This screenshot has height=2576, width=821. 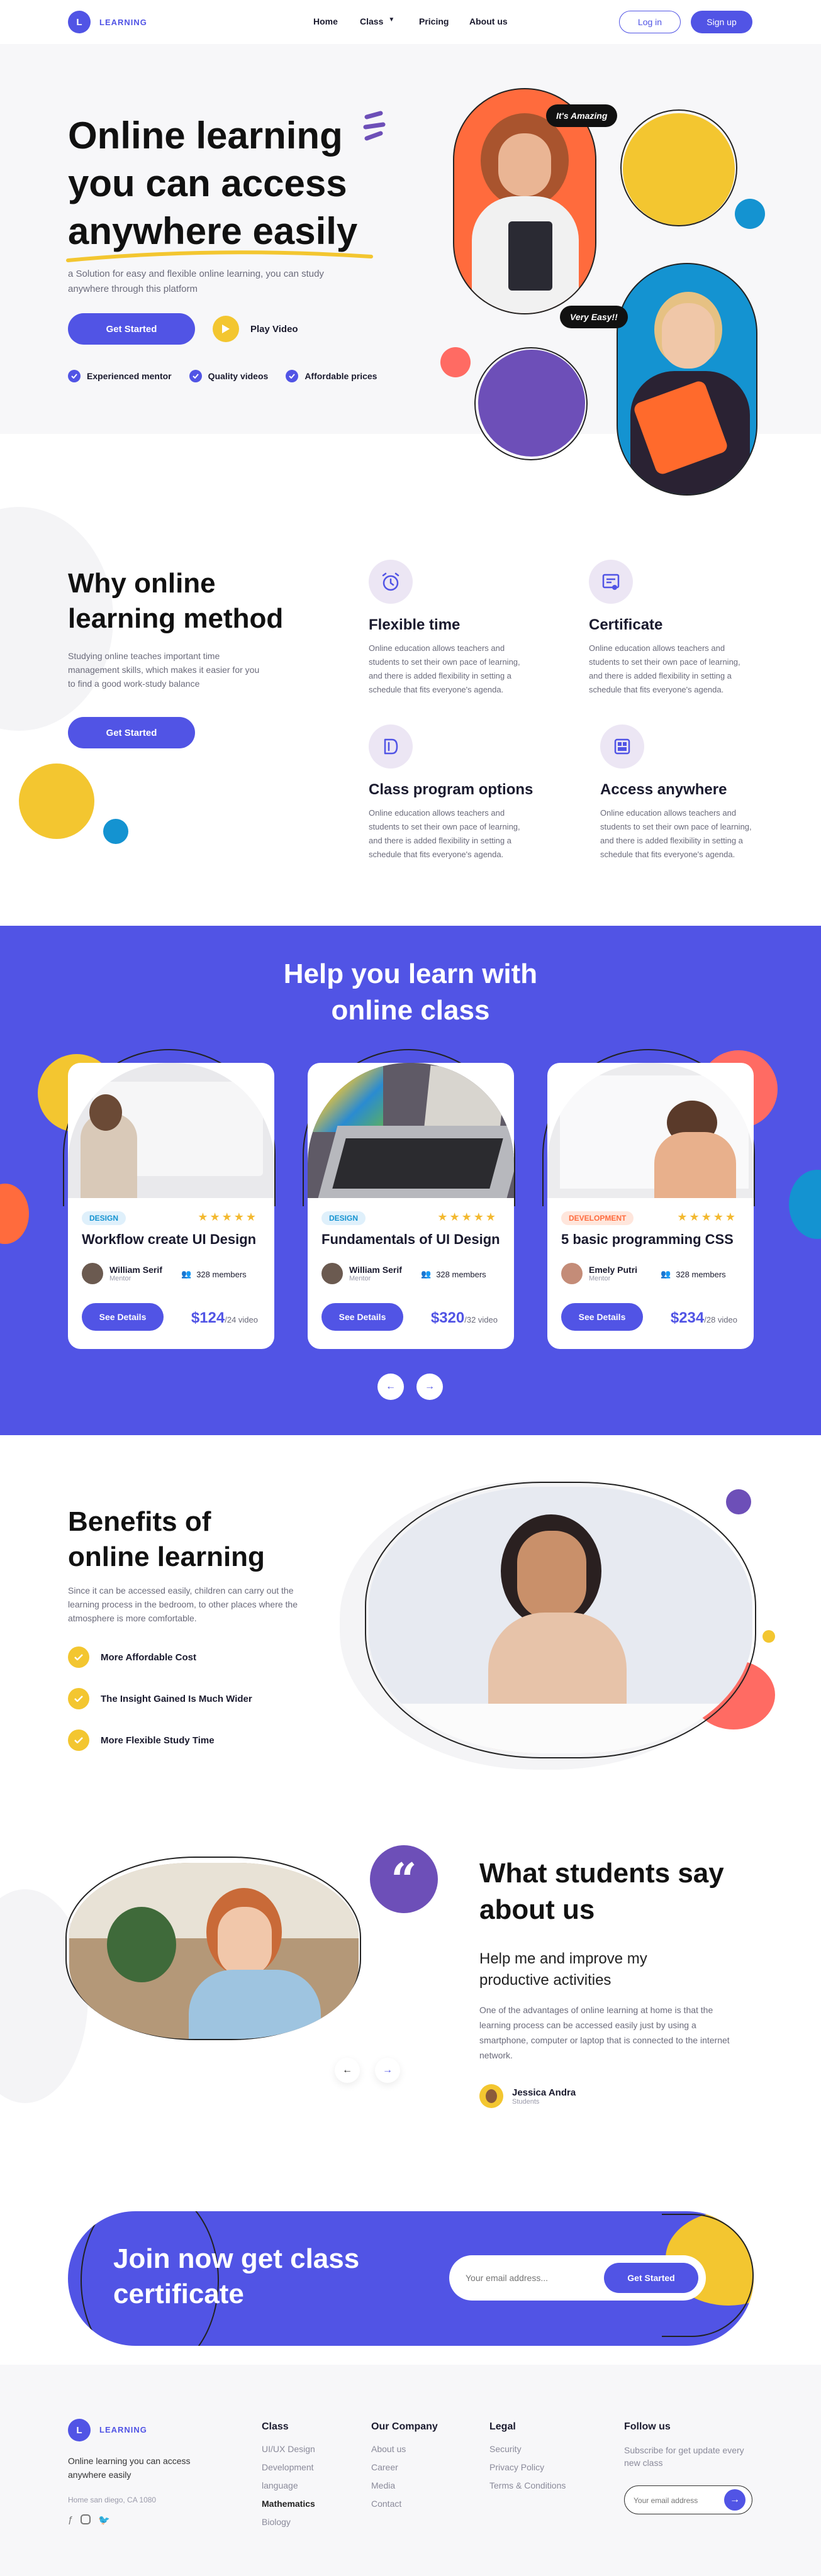 I want to click on class-thumbnail, so click(x=171, y=1130).